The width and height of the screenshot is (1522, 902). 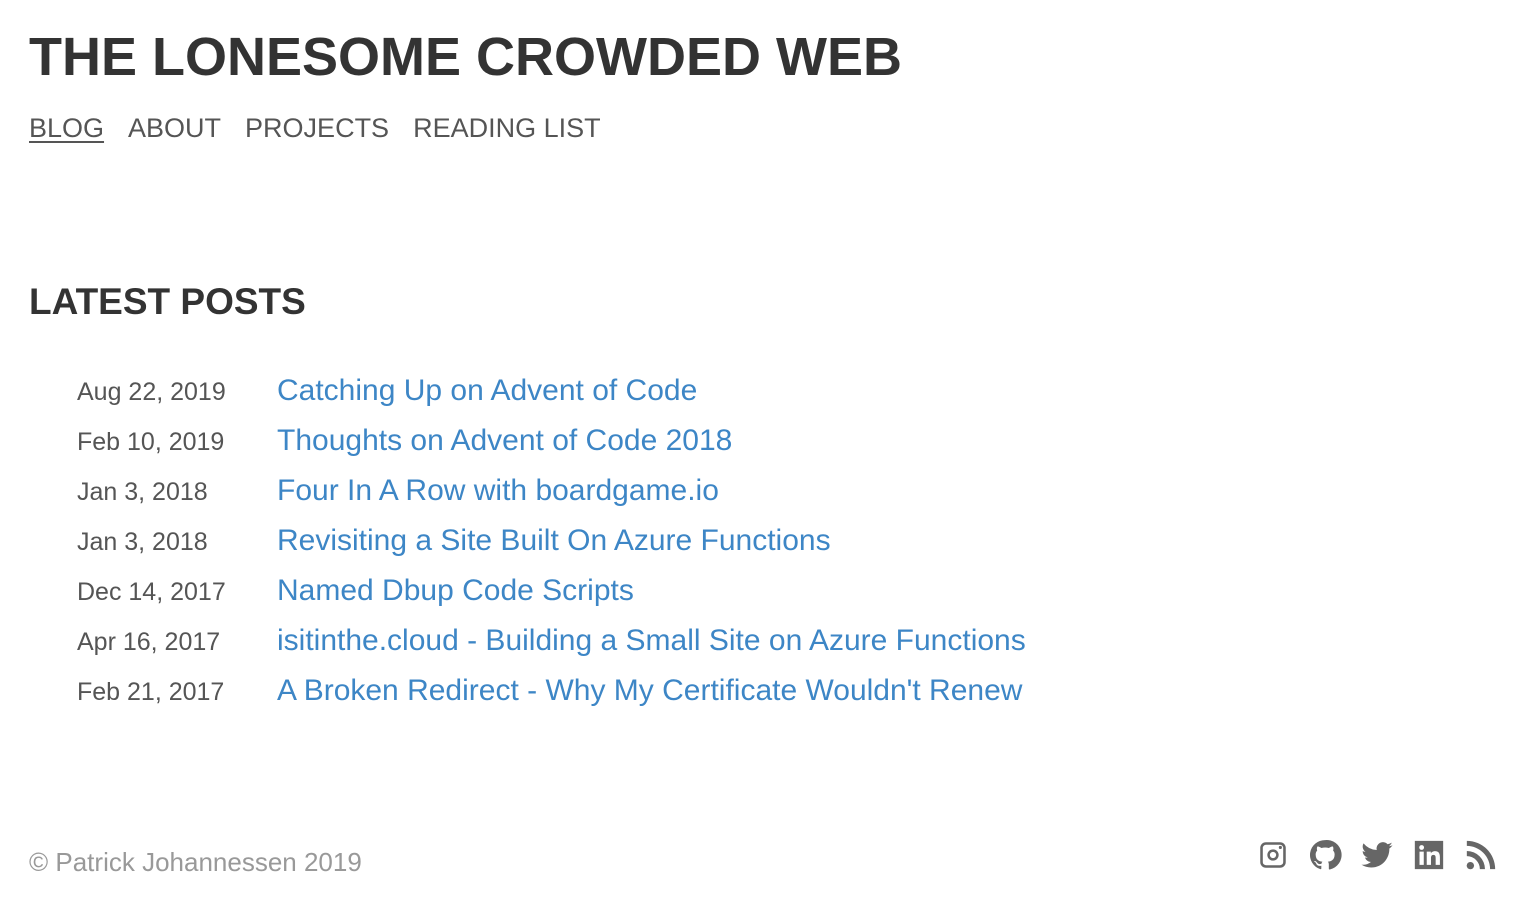 What do you see at coordinates (504, 441) in the screenshot?
I see `post-link: Thoughts on Advent of Code 2018` at bounding box center [504, 441].